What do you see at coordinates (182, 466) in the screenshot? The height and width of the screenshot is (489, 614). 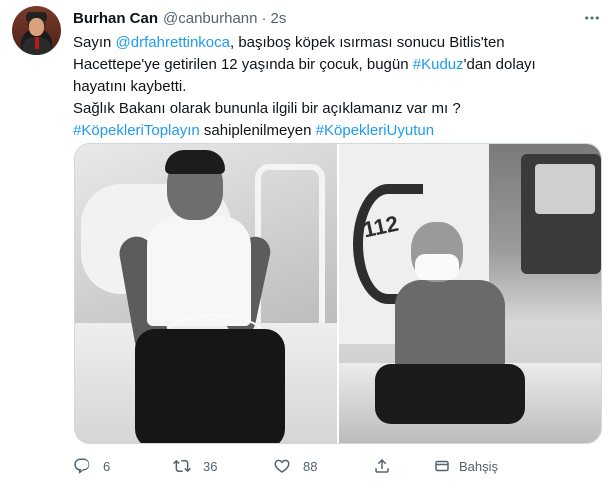 I see `retweet-icon` at bounding box center [182, 466].